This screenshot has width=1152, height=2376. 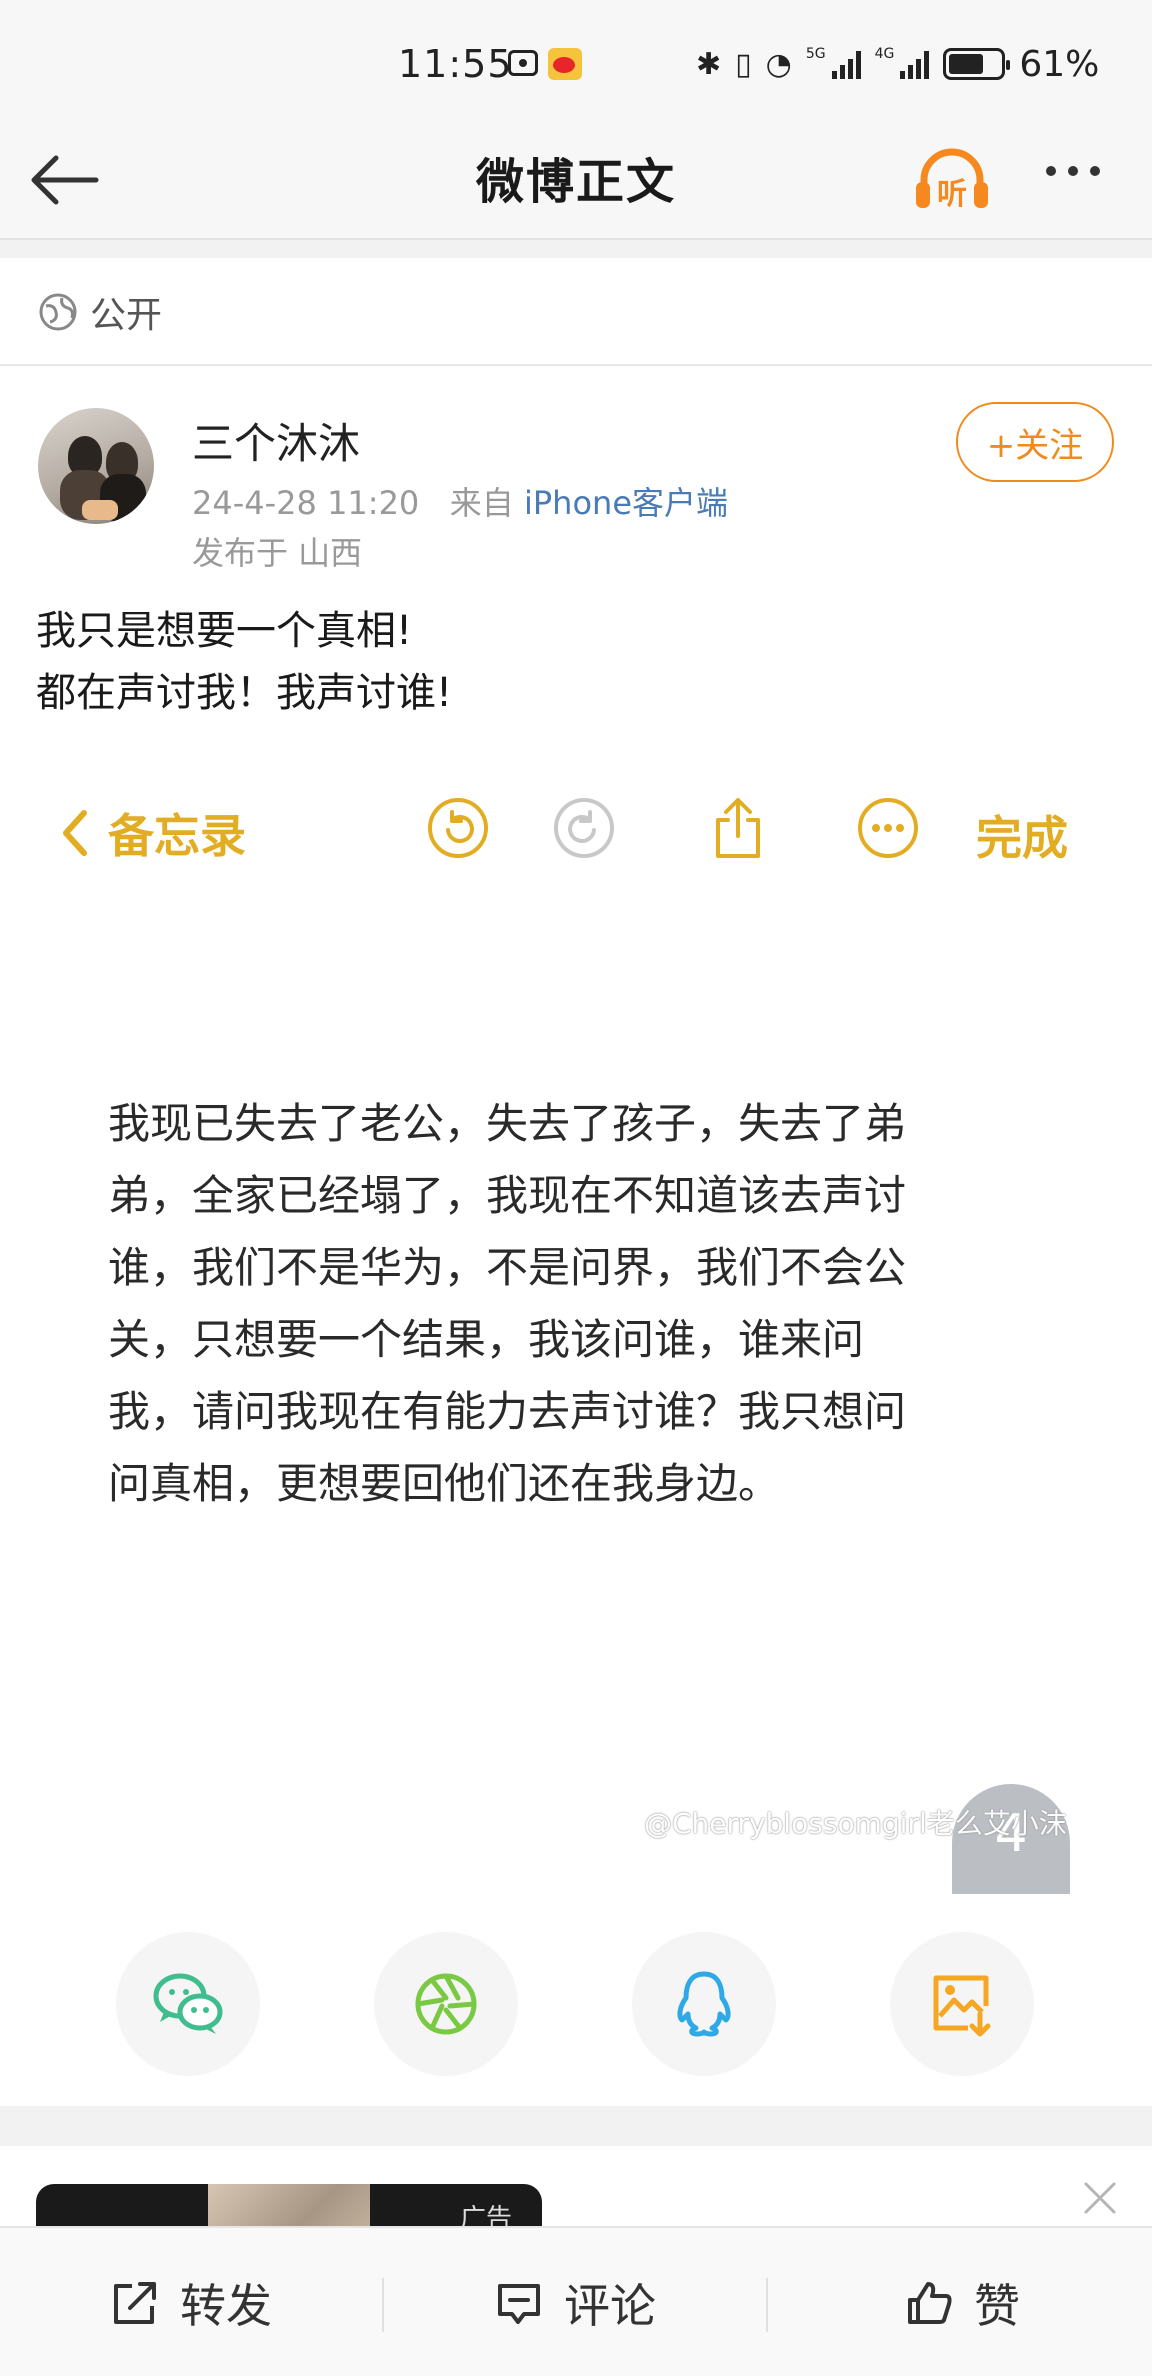 I want to click on weibo-notification-icon, so click(x=565, y=64).